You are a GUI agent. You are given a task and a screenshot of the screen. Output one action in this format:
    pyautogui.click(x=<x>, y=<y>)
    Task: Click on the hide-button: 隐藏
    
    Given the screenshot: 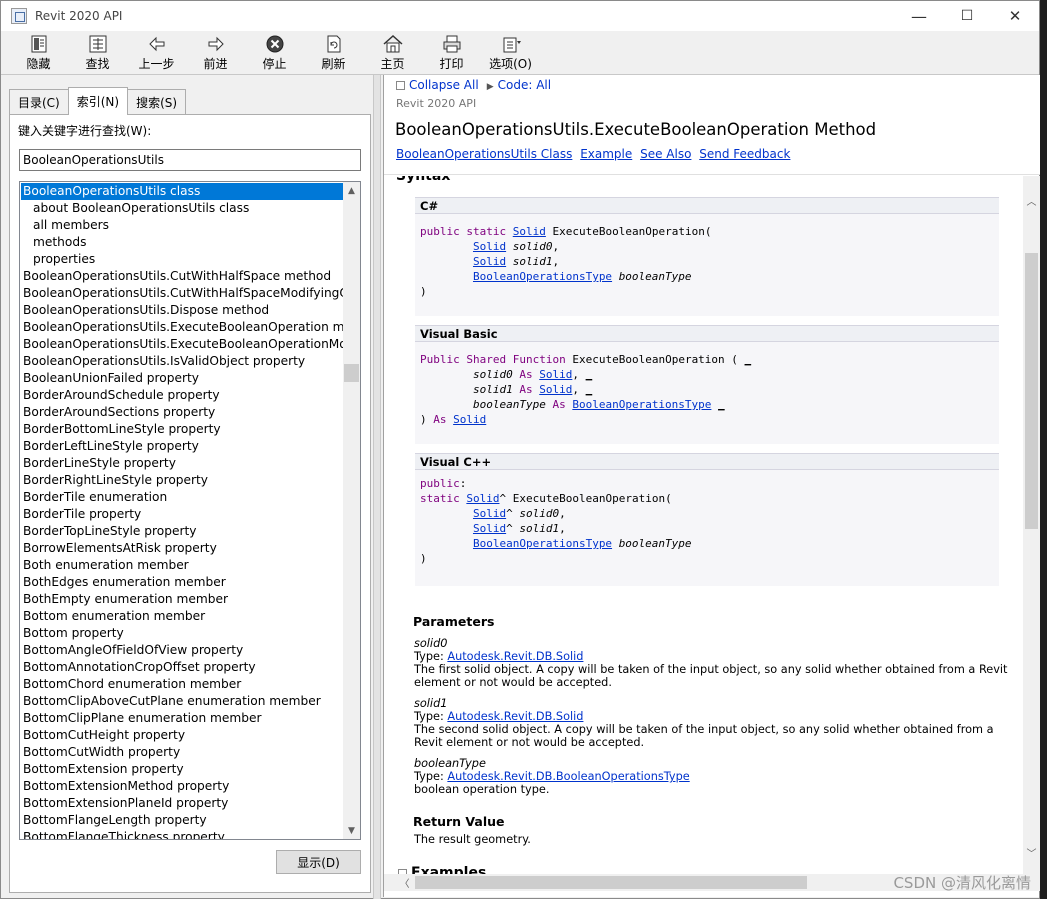 What is the action you would take?
    pyautogui.click(x=38, y=53)
    